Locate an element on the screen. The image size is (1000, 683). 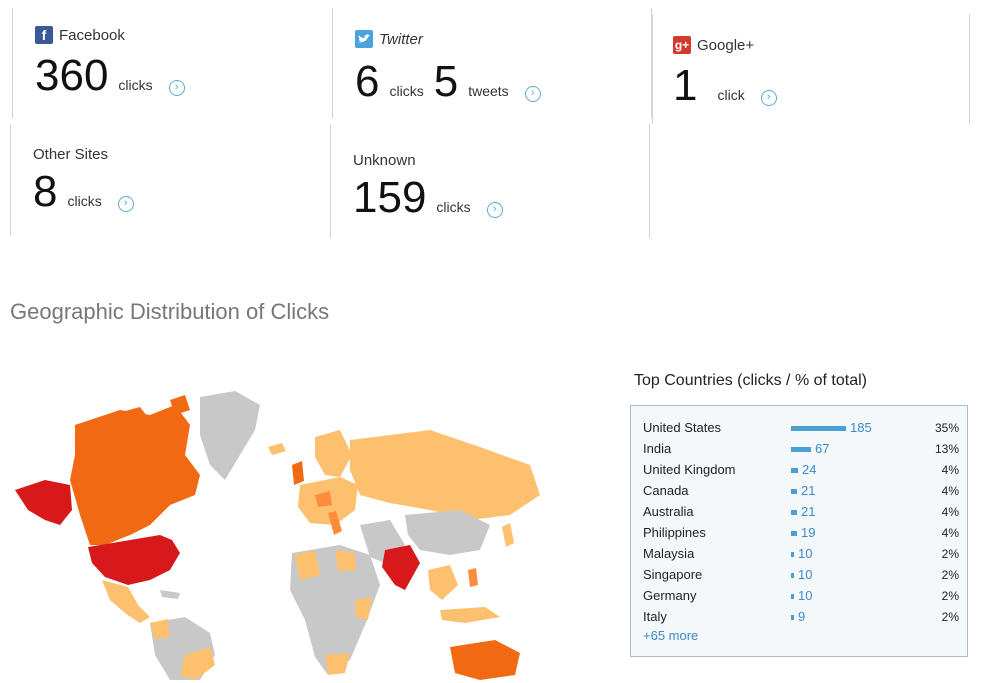
facebook-label: Facebook is located at coordinates (92, 35).